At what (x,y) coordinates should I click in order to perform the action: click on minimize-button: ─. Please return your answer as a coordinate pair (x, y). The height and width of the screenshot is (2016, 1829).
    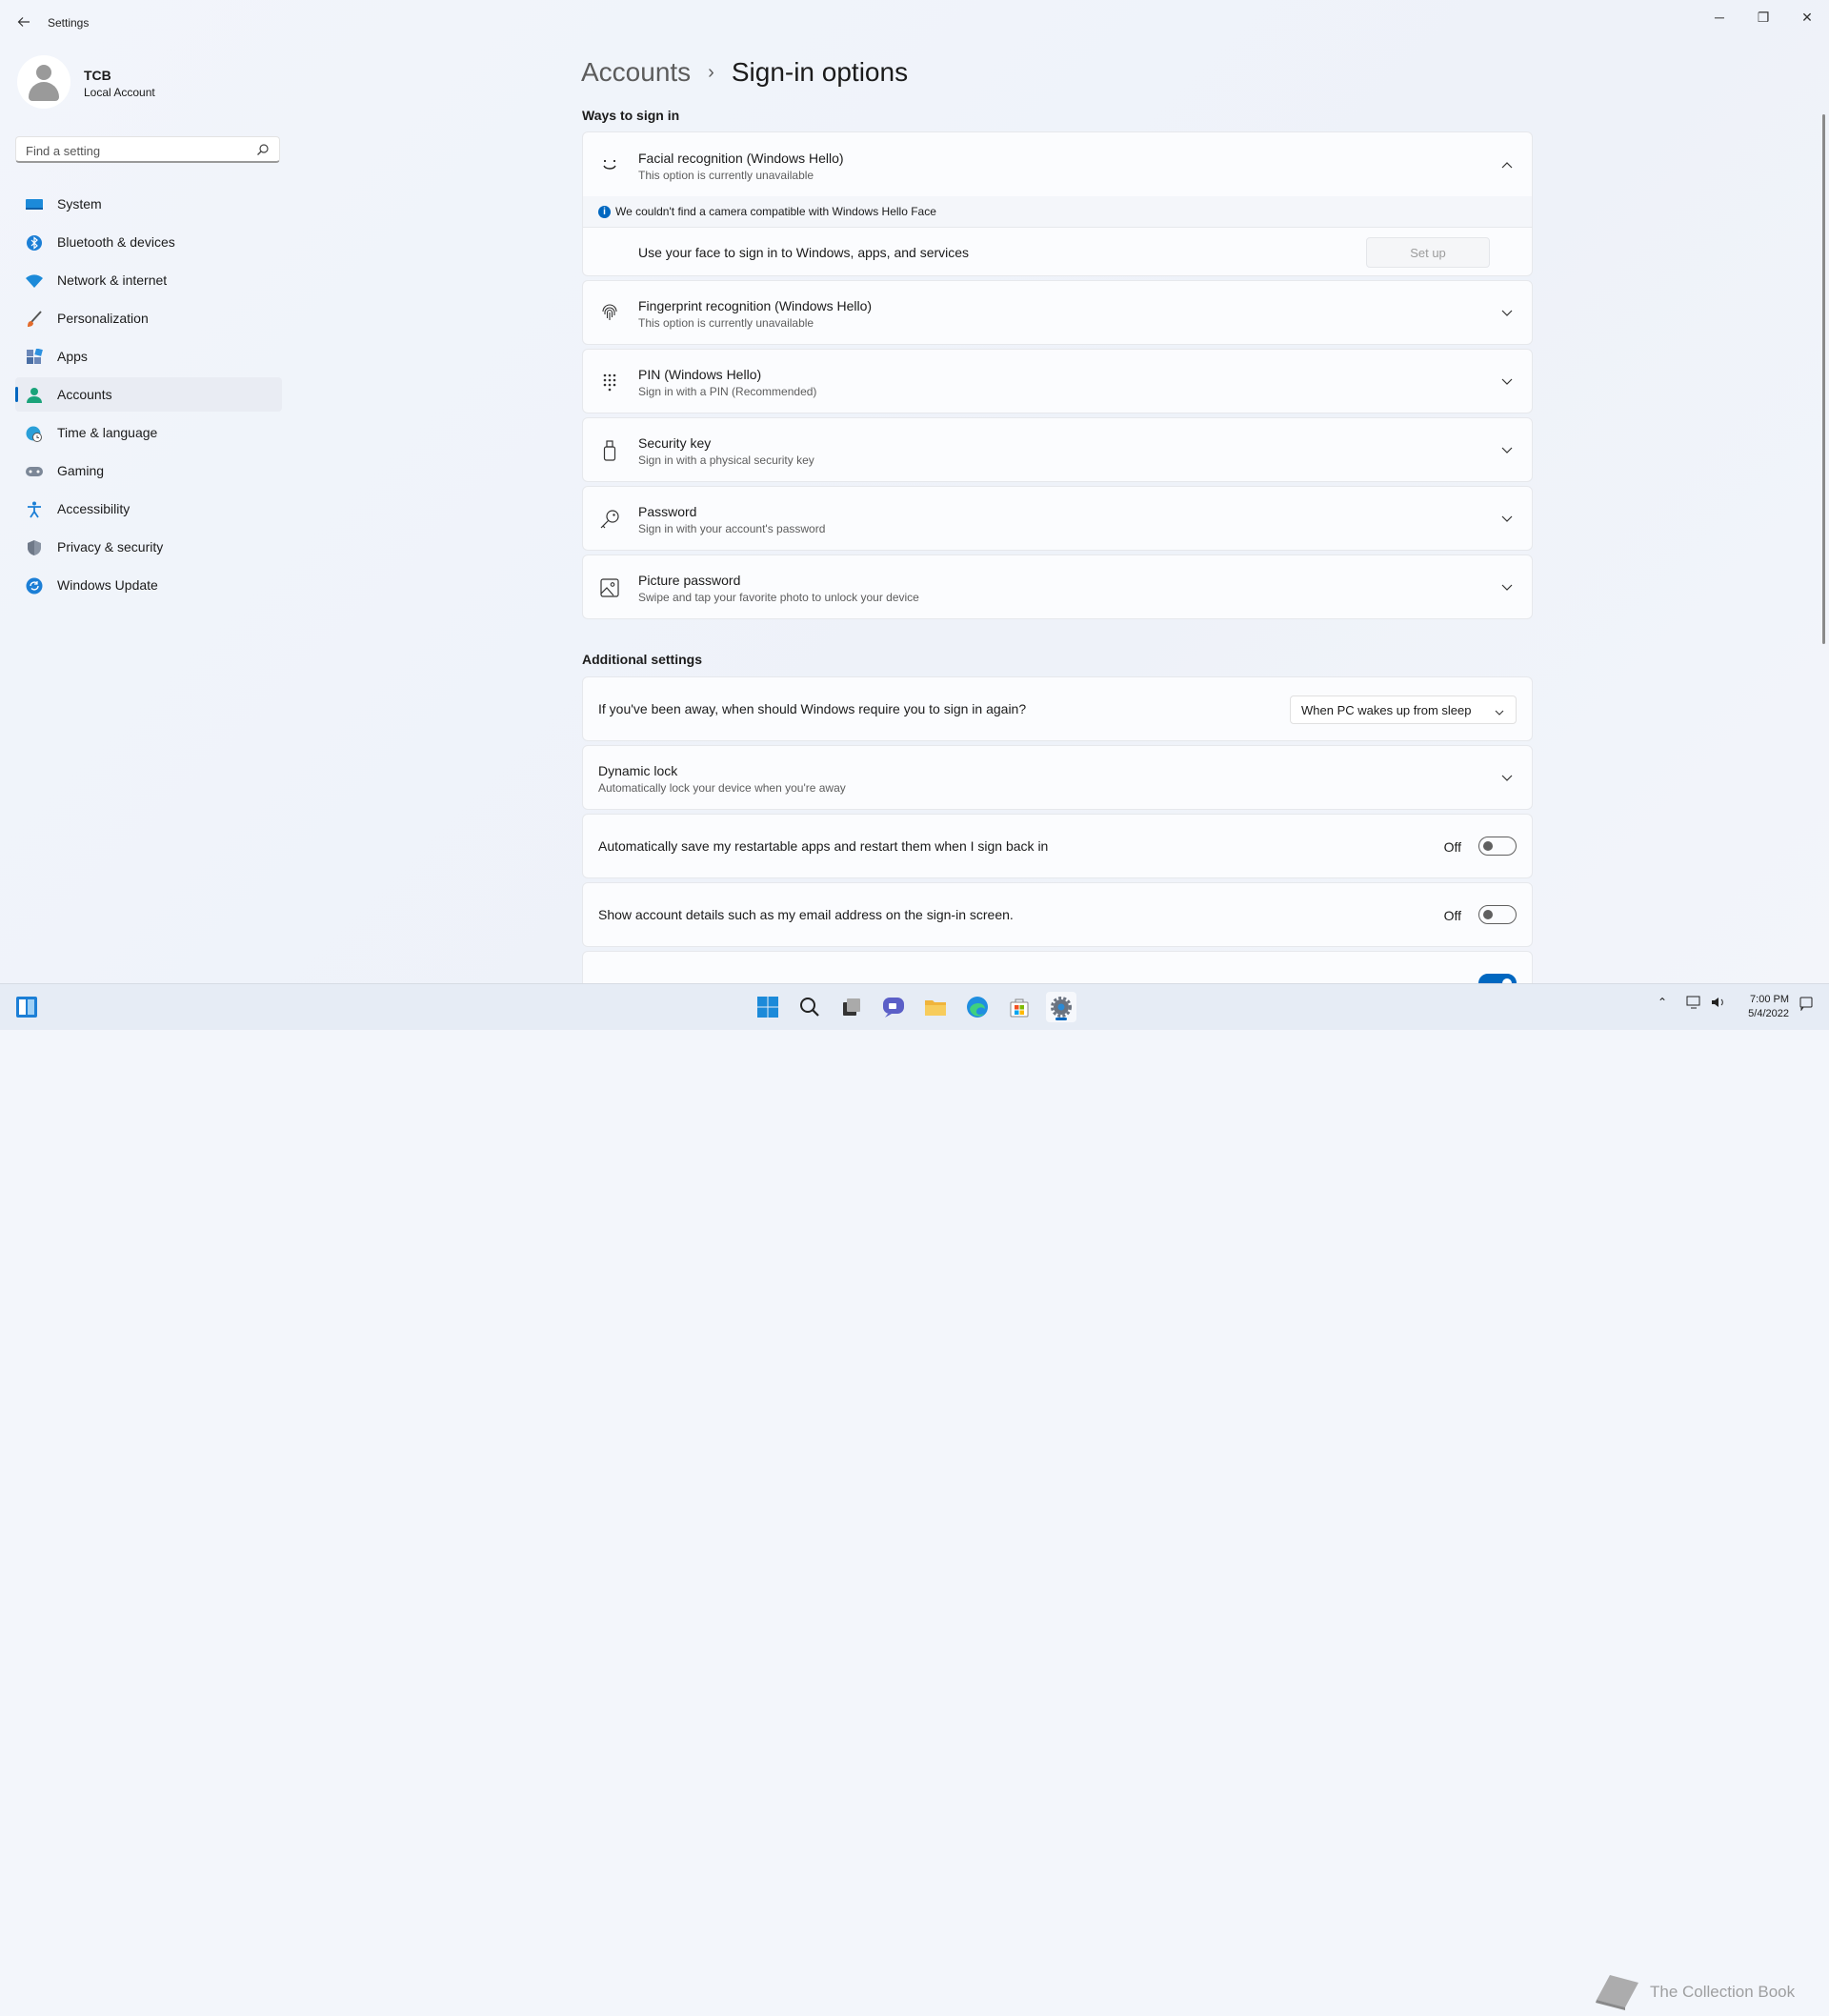
    Looking at the image, I should click on (1720, 17).